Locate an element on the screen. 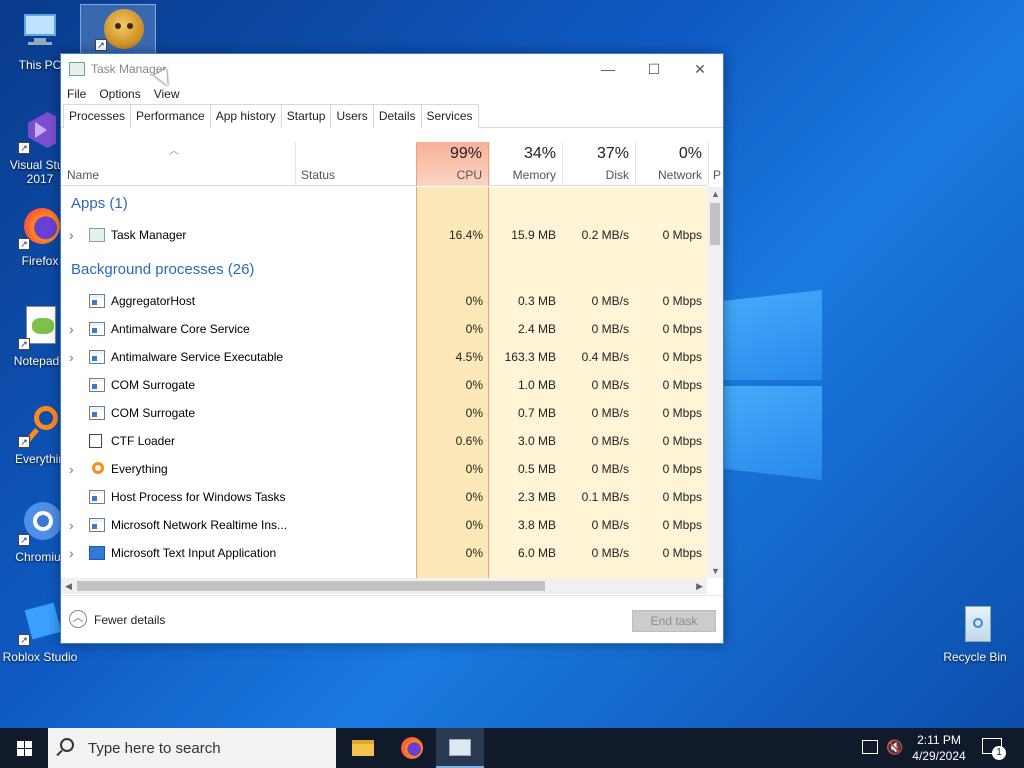 The height and width of the screenshot is (768, 1024). menu-file: File is located at coordinates (76, 94).